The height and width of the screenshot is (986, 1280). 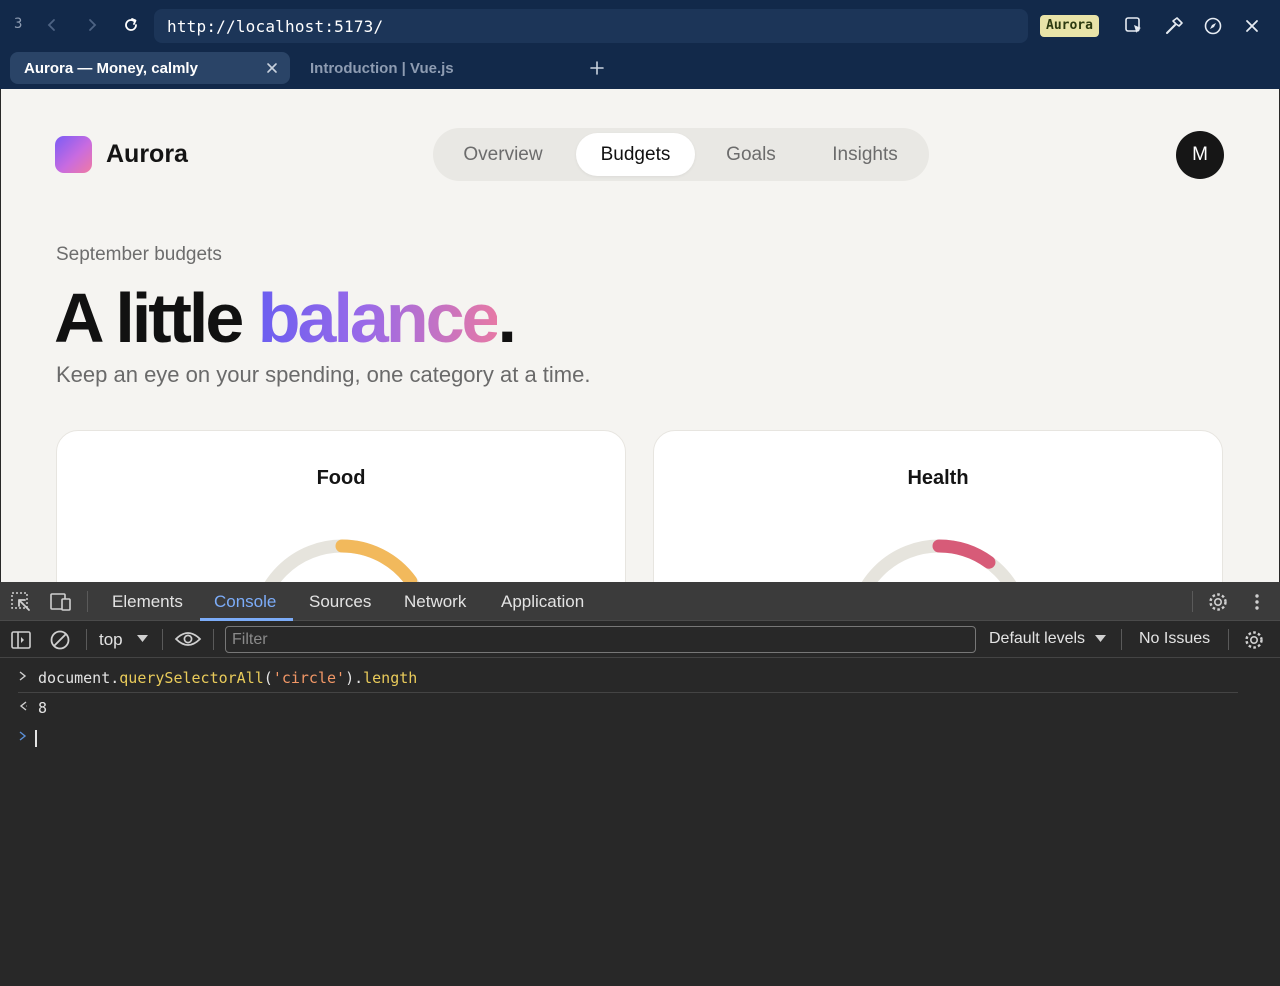 I want to click on console-result-line: 8, so click(x=640, y=709).